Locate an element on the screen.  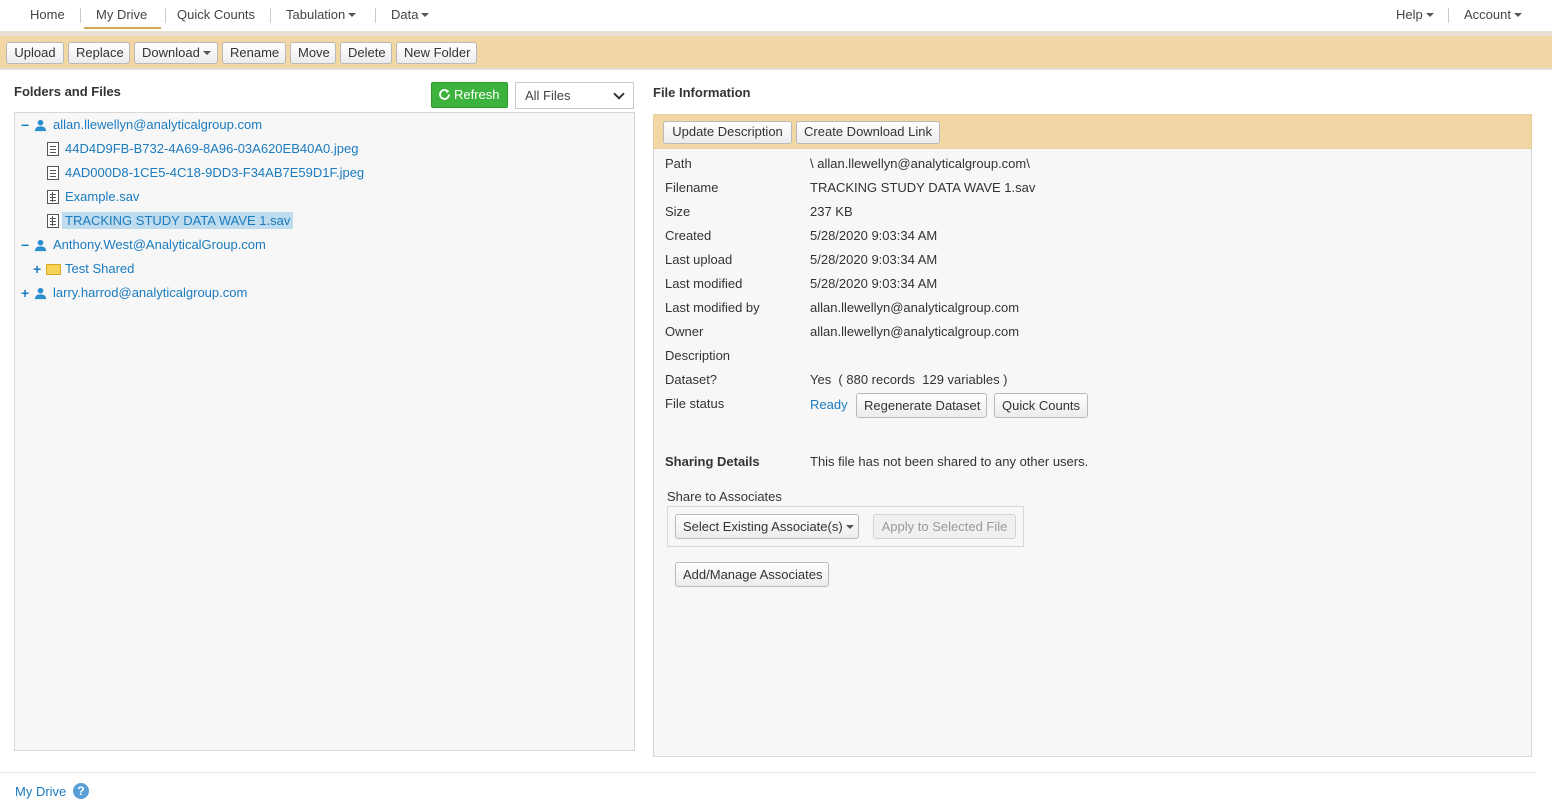
footer-divider is located at coordinates (768, 772).